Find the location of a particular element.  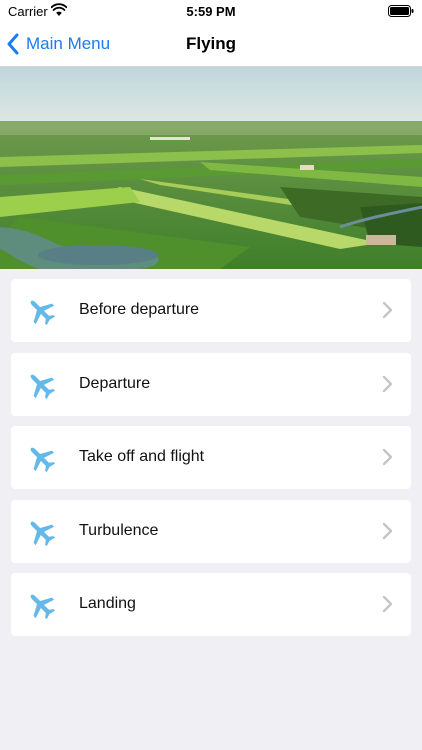

battery-icon is located at coordinates (401, 11).